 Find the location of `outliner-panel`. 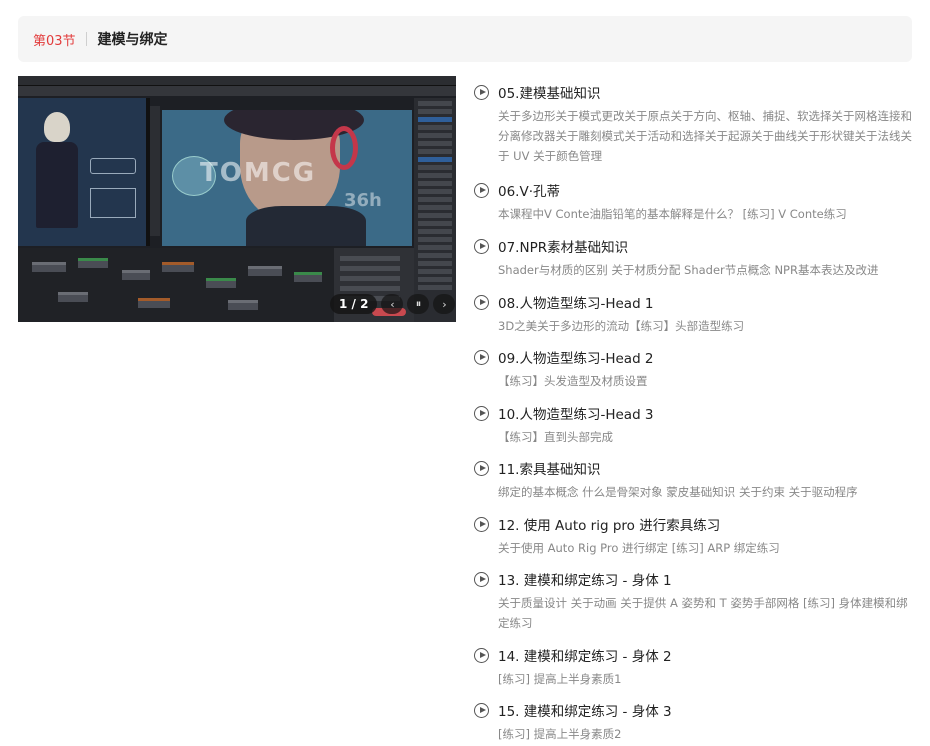

outliner-panel is located at coordinates (435, 210).